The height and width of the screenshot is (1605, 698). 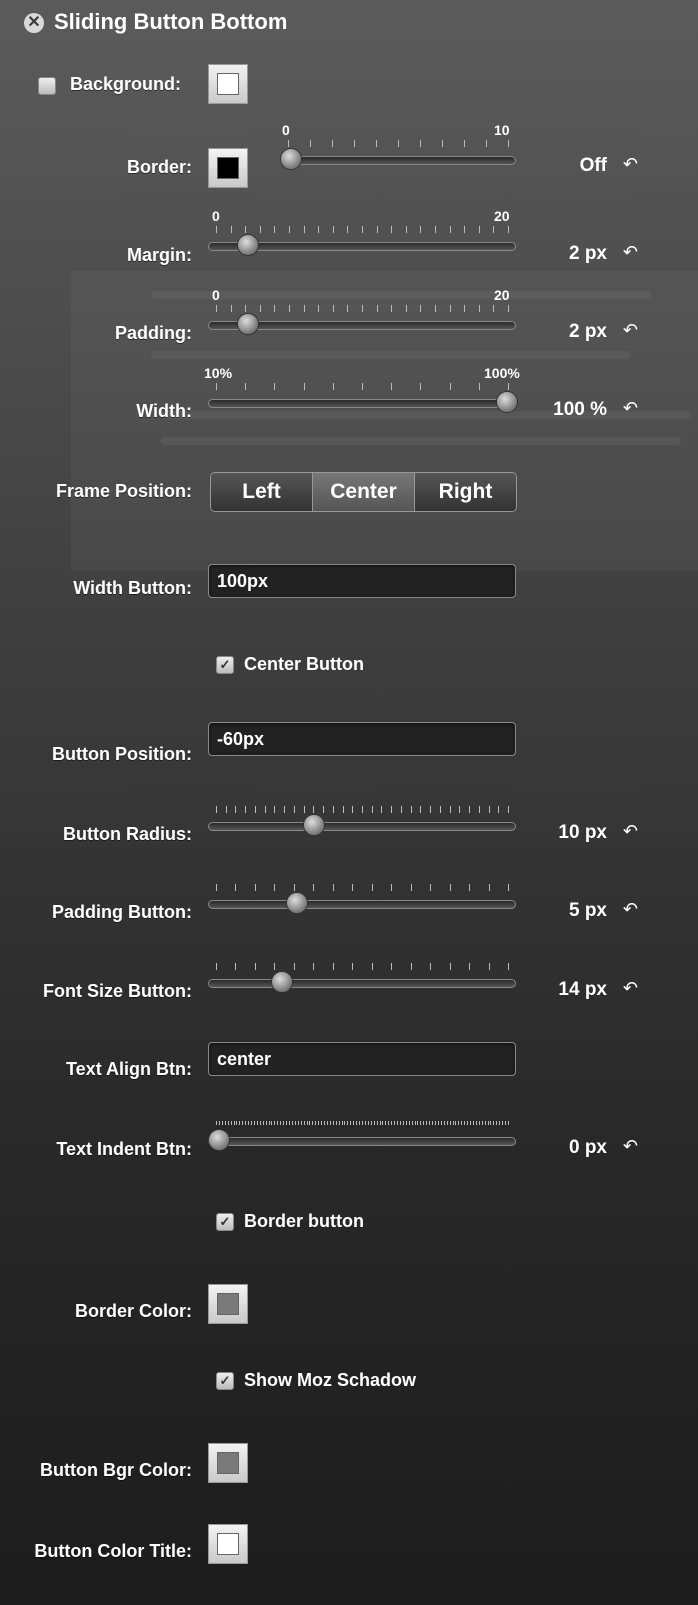 I want to click on button-position-input, so click(x=362, y=739).